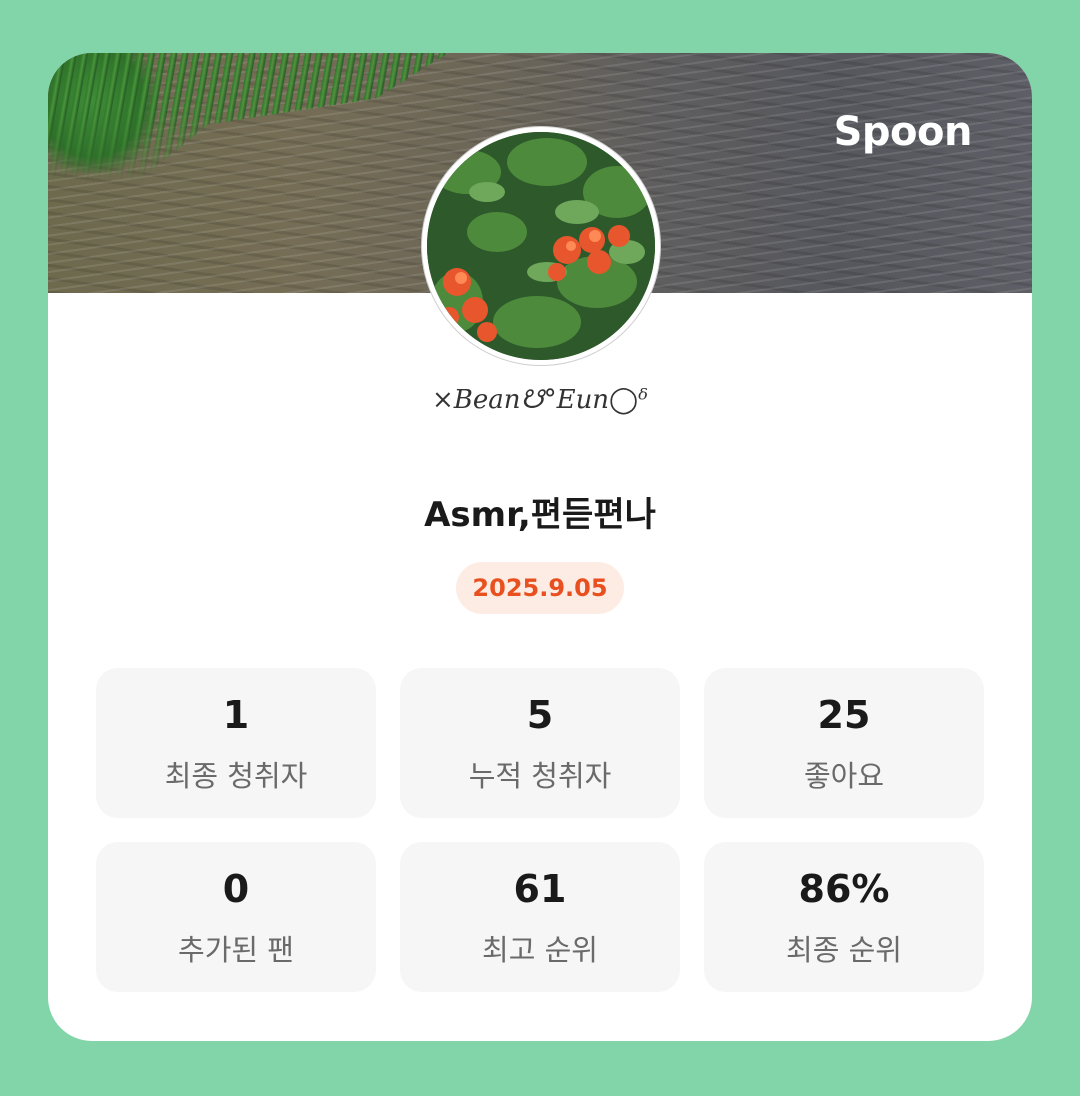 This screenshot has height=1096, width=1080. What do you see at coordinates (844, 917) in the screenshot?
I see `stat-final-rank: 86% 최종 순위` at bounding box center [844, 917].